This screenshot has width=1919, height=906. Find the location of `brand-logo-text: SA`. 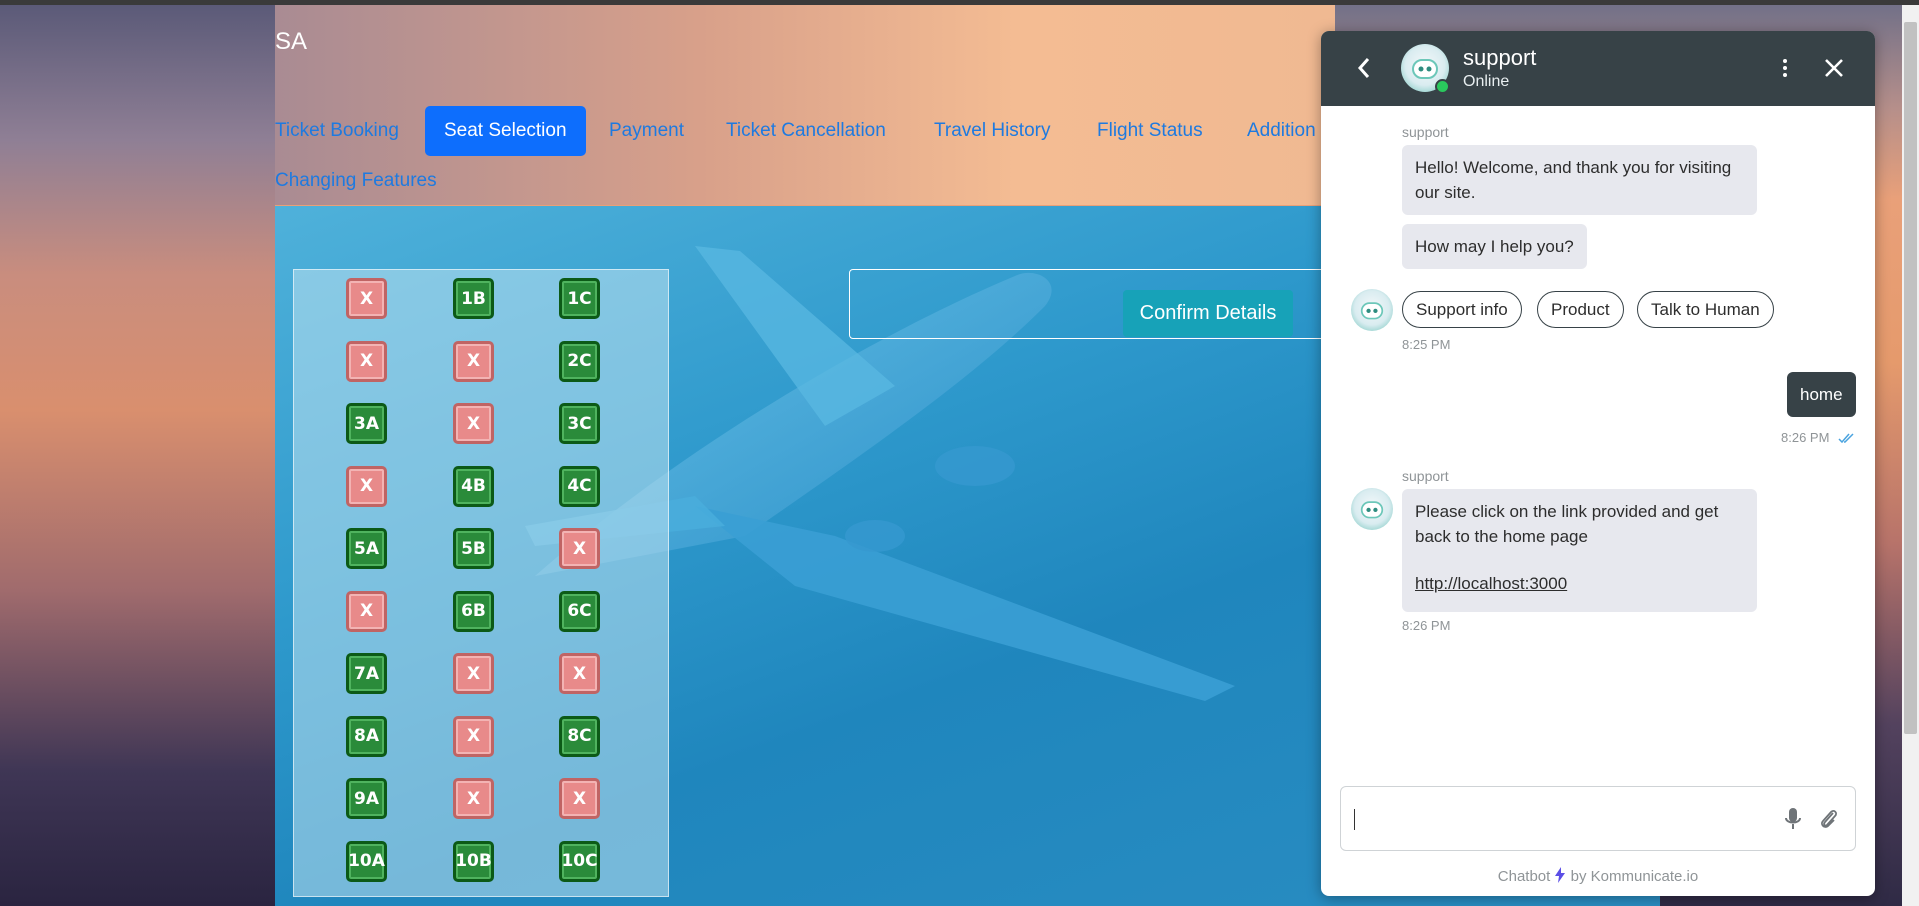

brand-logo-text: SA is located at coordinates (291, 42).